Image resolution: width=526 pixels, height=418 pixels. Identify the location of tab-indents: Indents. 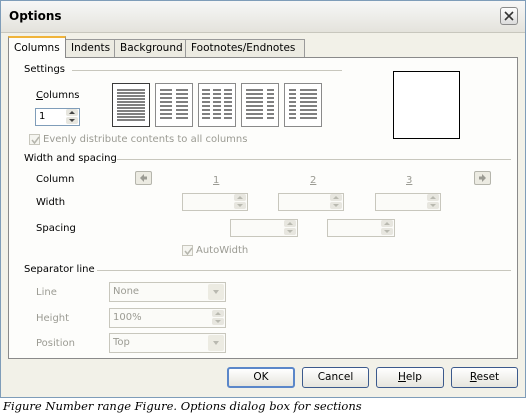
(90, 48).